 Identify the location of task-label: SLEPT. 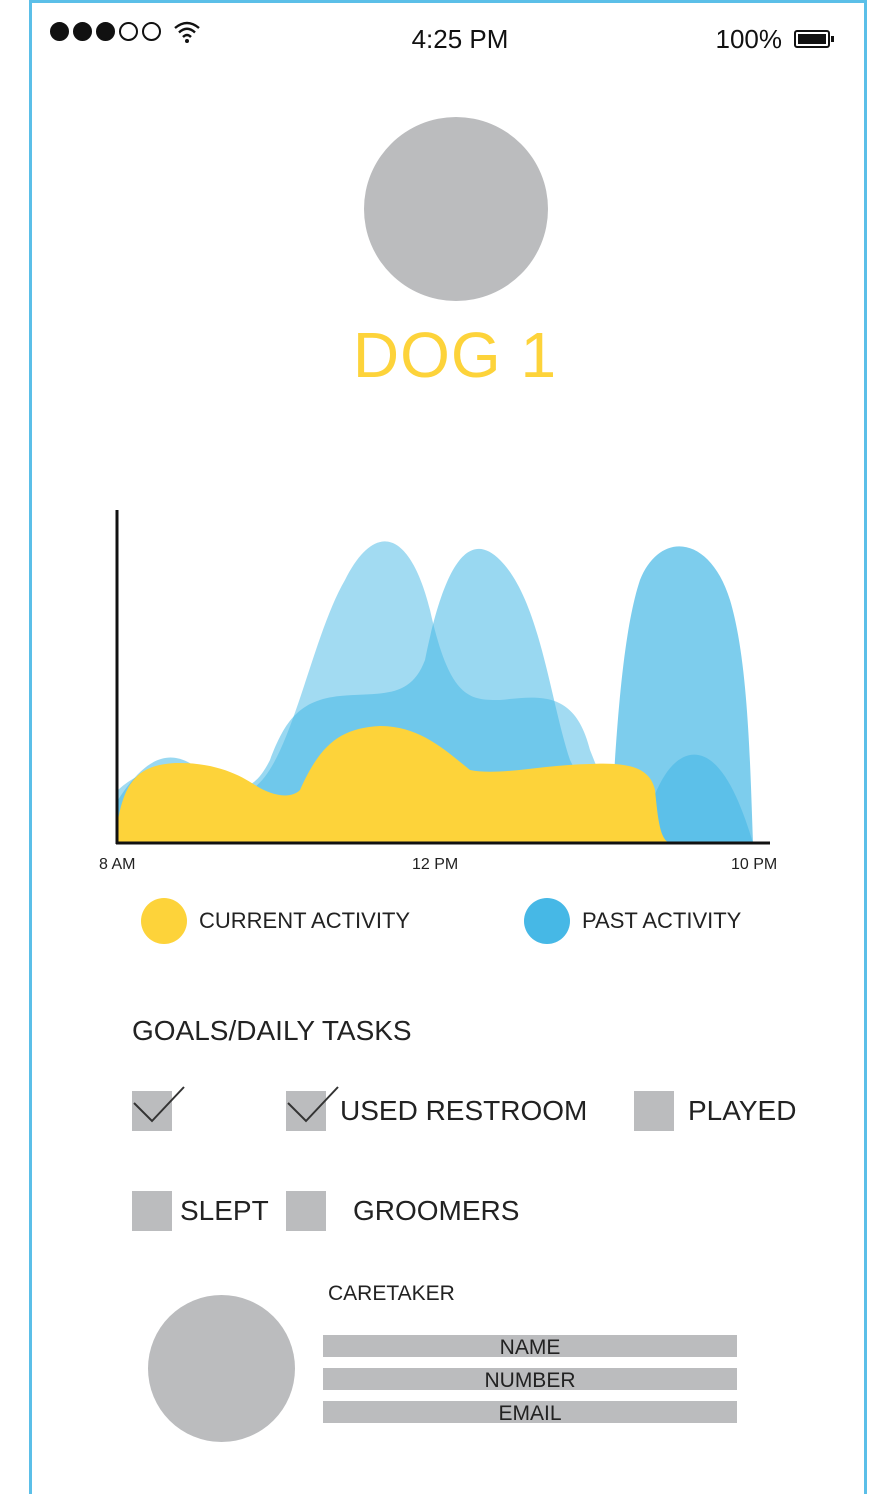
(224, 1210).